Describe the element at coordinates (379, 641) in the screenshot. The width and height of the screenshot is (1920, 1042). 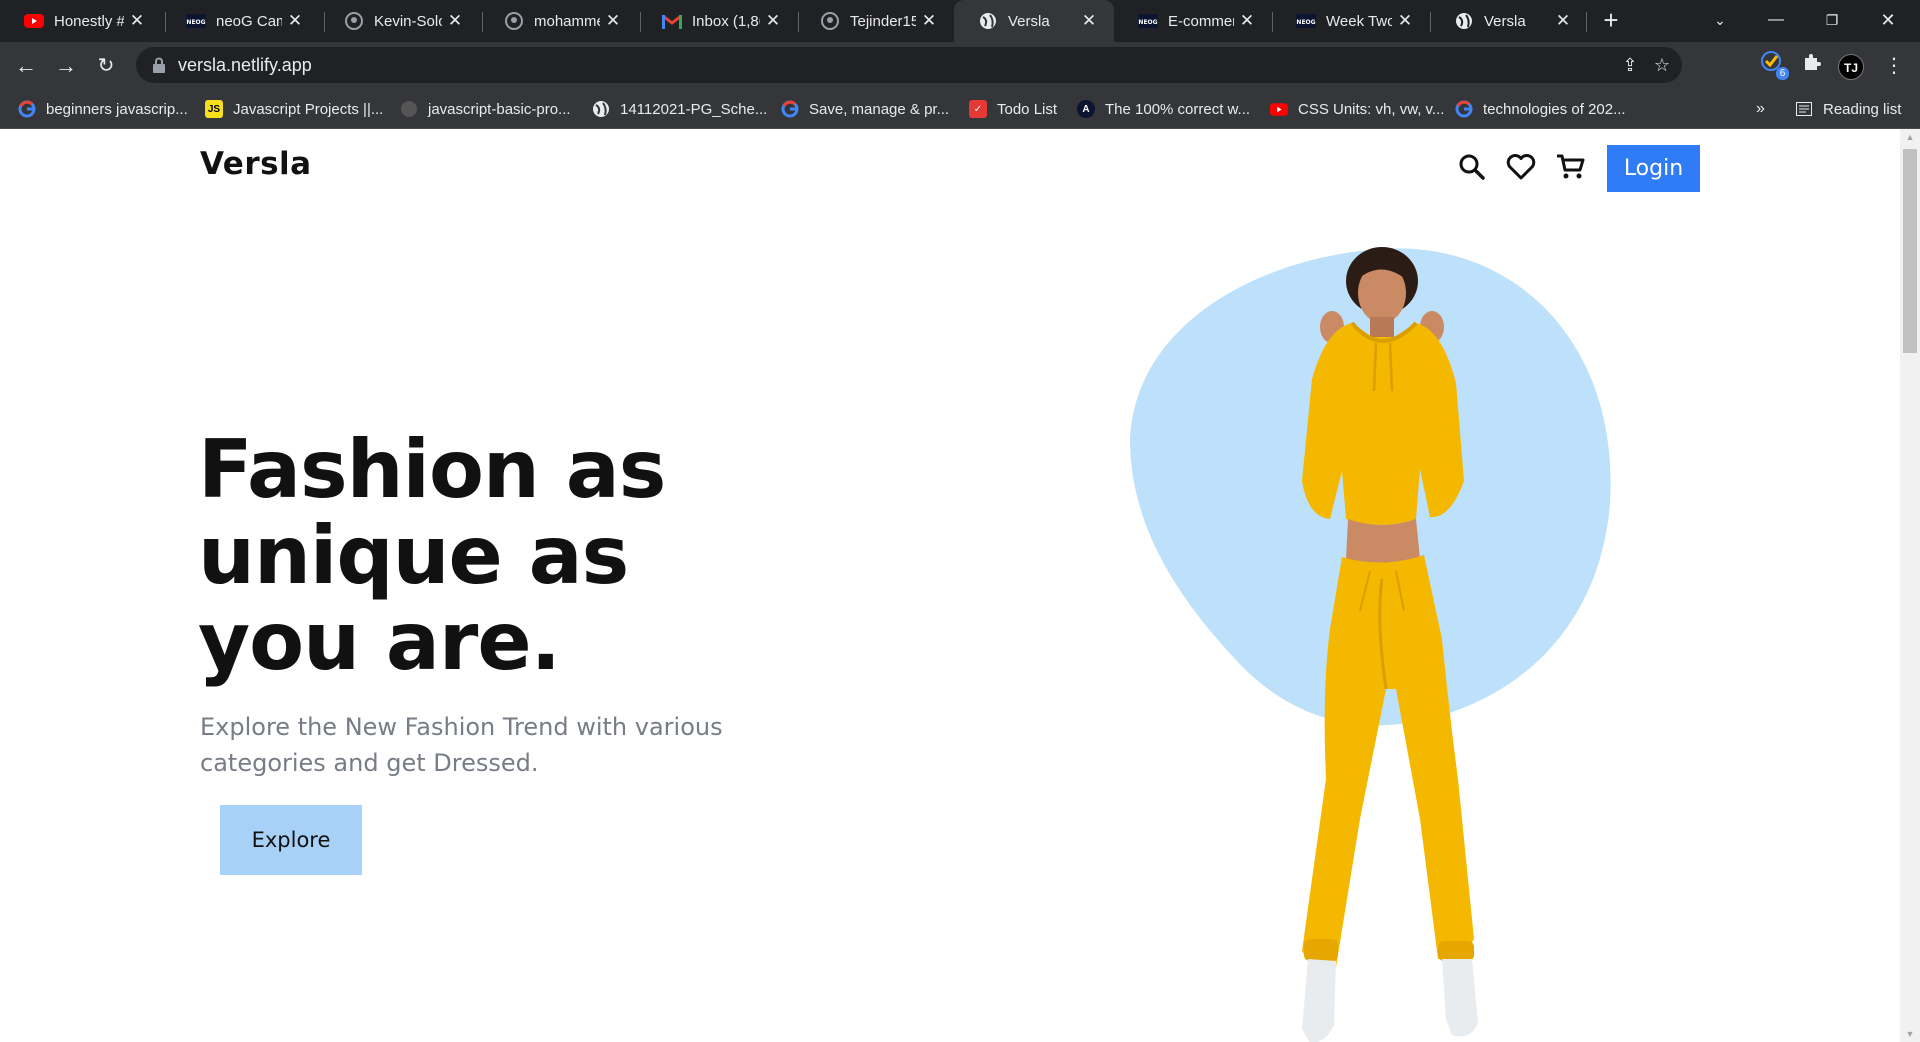
I see `hero-title-line: you are.` at that location.